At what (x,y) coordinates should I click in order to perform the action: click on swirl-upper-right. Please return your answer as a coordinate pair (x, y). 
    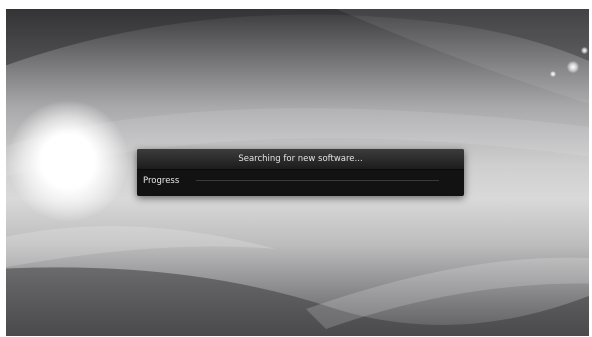
    Looking at the image, I should click on (462, 56).